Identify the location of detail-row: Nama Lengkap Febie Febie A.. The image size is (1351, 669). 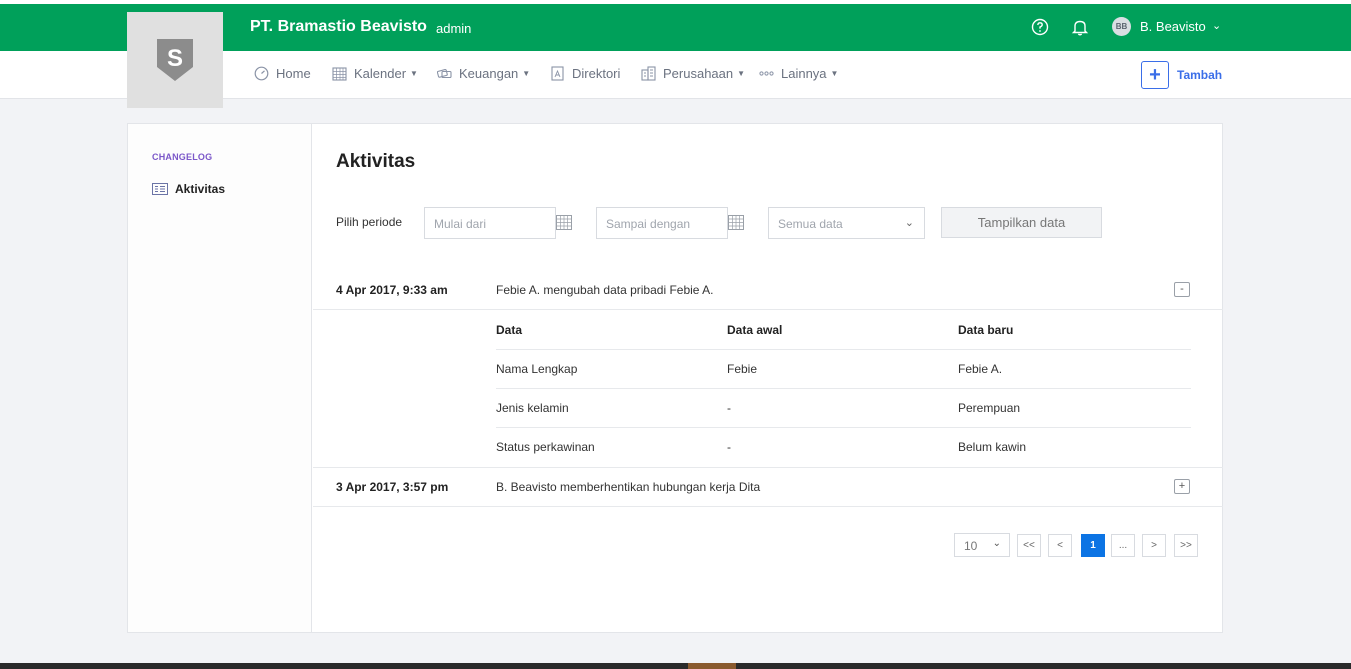
(843, 369).